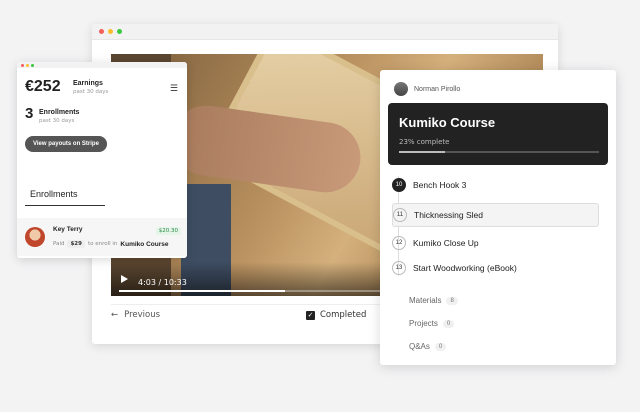 The height and width of the screenshot is (412, 640). Describe the element at coordinates (448, 215) in the screenshot. I see `lesson-title: Thicknessing Sled` at that location.